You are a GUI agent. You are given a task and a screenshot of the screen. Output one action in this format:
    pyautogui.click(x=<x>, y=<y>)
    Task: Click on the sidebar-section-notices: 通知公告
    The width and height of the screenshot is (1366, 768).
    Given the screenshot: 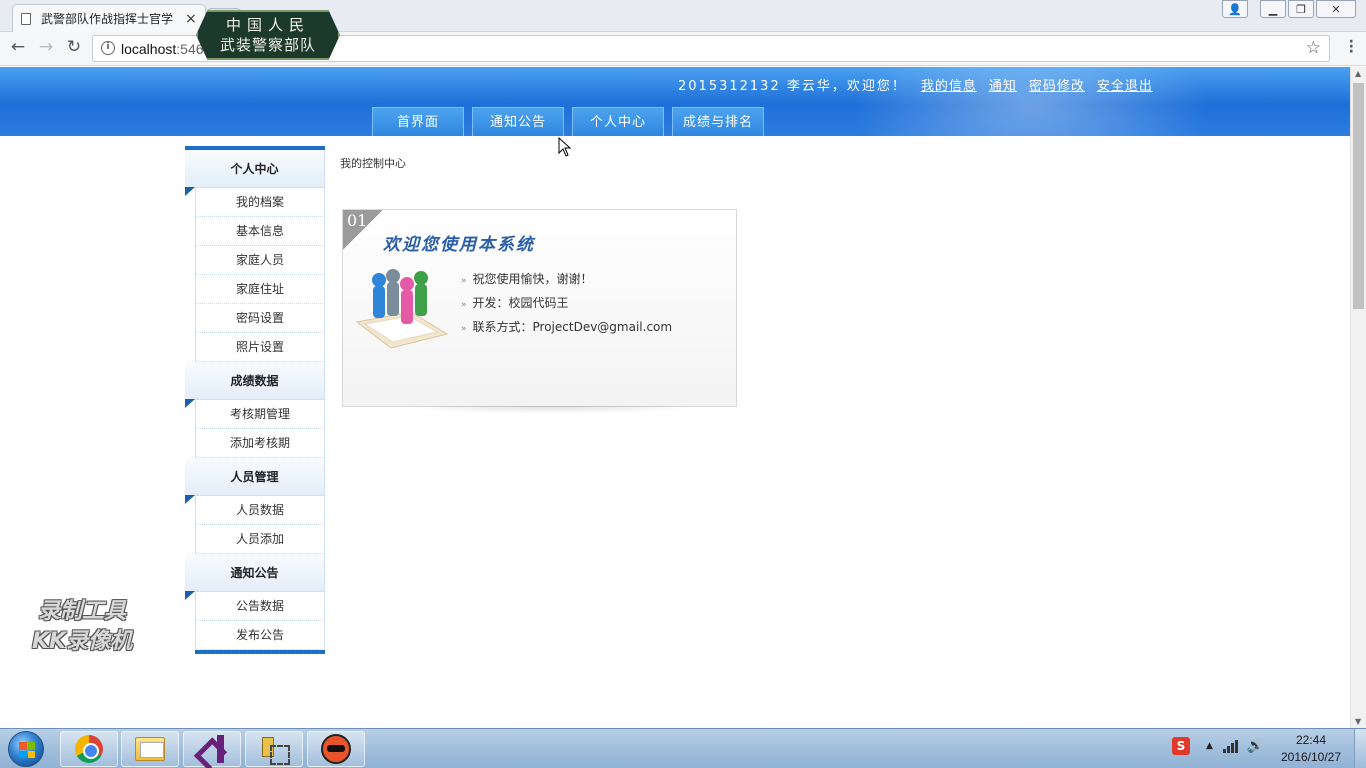 What is the action you would take?
    pyautogui.click(x=255, y=573)
    